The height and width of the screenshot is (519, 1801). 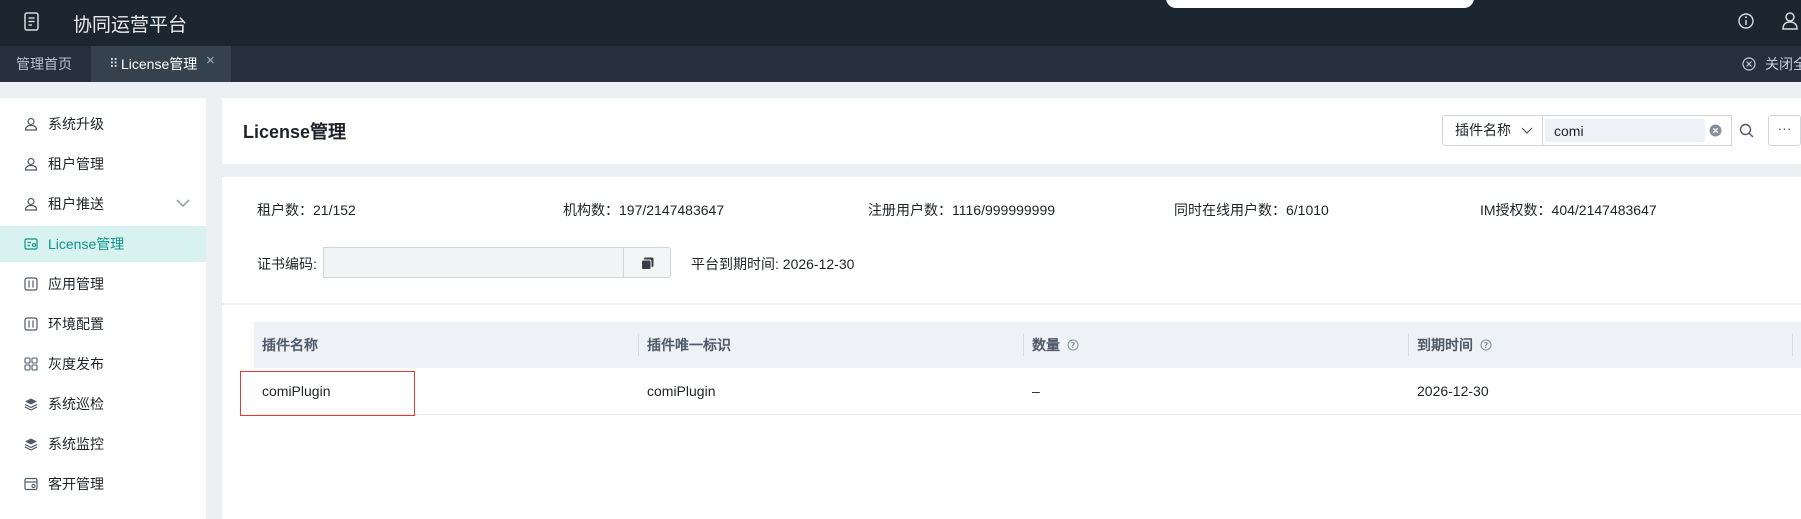 I want to click on sidebar-item-system-upgrade: 系统升级, so click(x=103, y=124).